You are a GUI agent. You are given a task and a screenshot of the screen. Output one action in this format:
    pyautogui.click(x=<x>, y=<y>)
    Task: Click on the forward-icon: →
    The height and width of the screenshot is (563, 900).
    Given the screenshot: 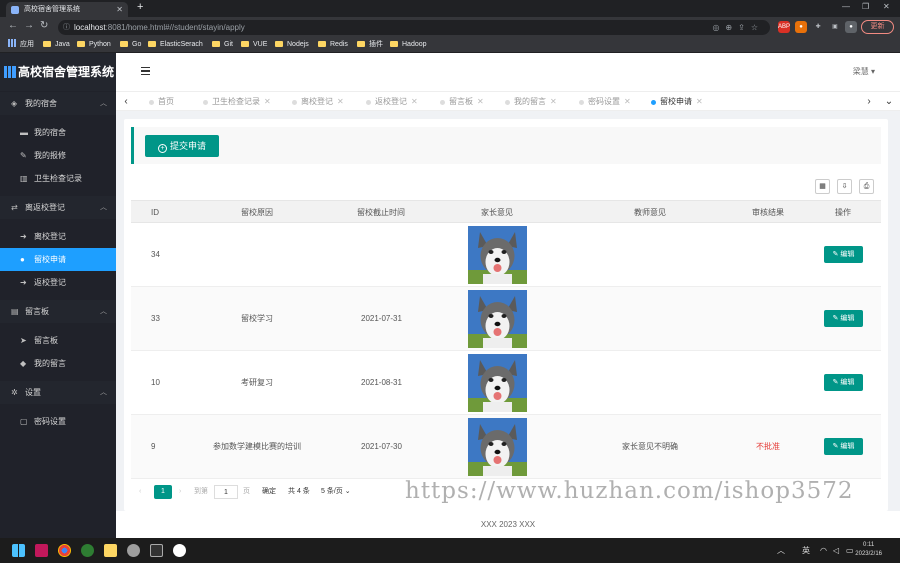 What is the action you would take?
    pyautogui.click(x=29, y=25)
    